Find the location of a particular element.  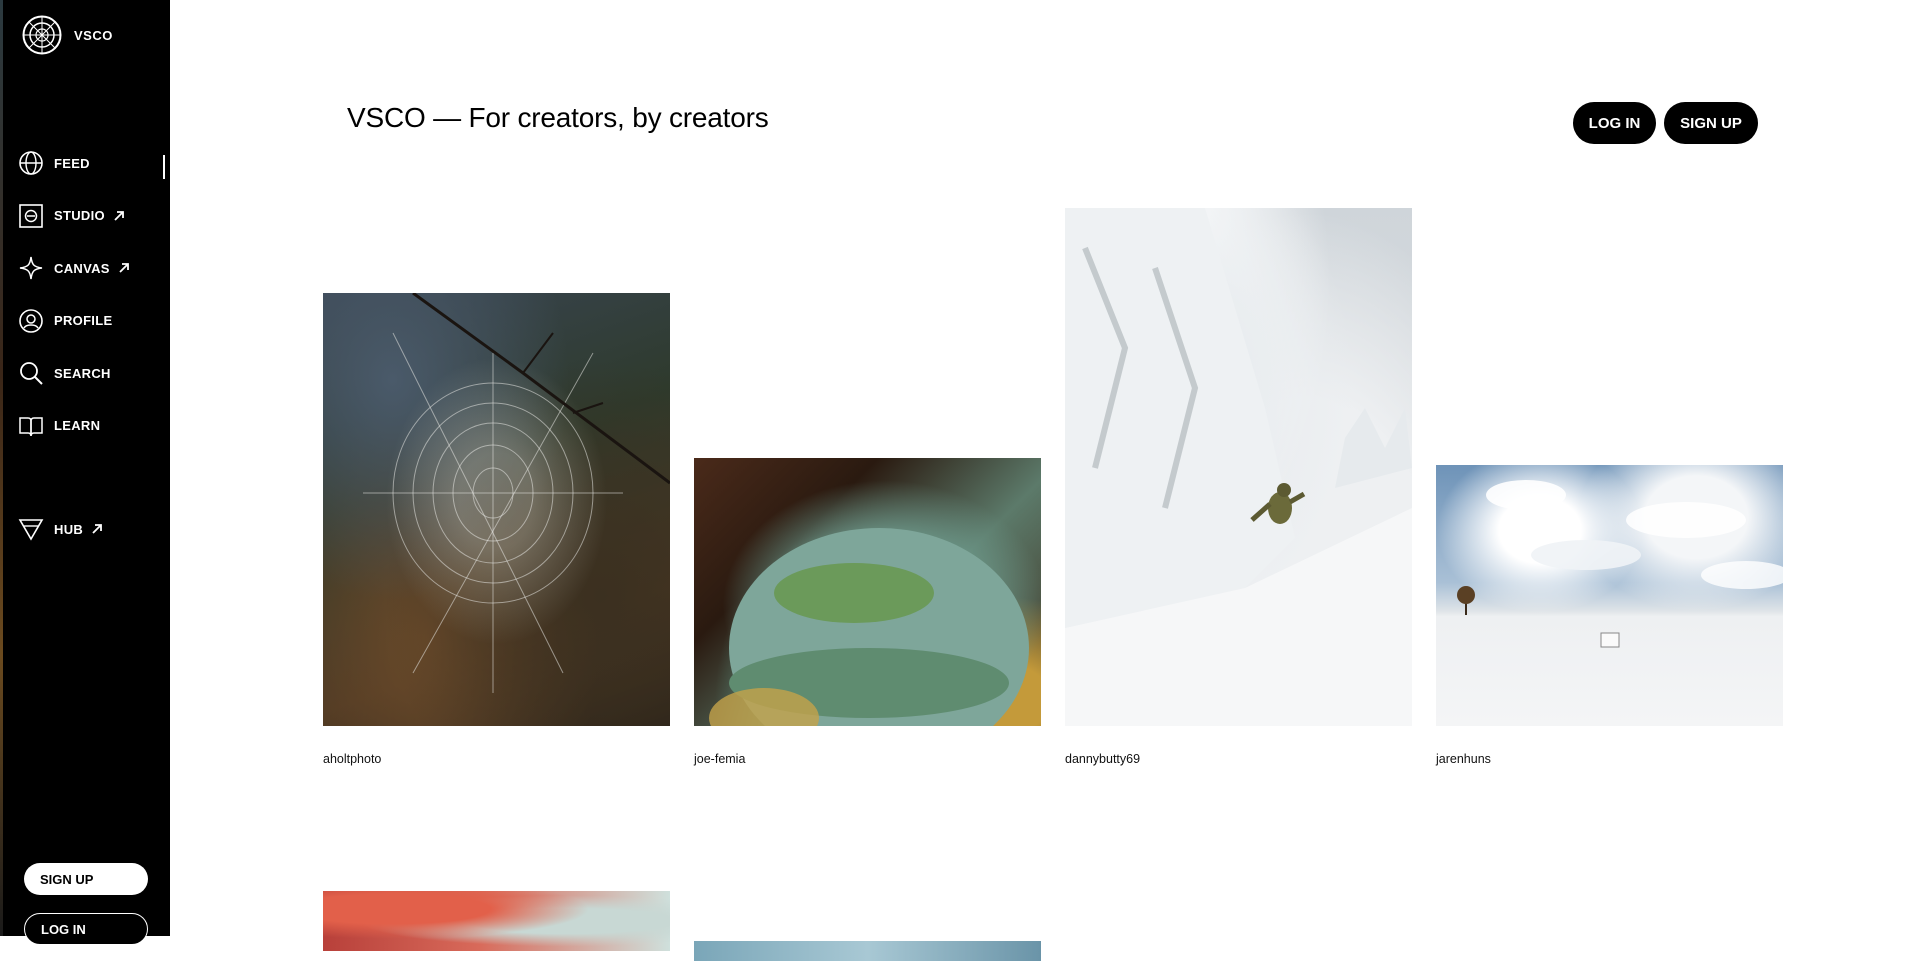

sidebar-nav: FEED STUDIO CANVAS PROFILE SEARCH LEARN is located at coordinates (93, 307).